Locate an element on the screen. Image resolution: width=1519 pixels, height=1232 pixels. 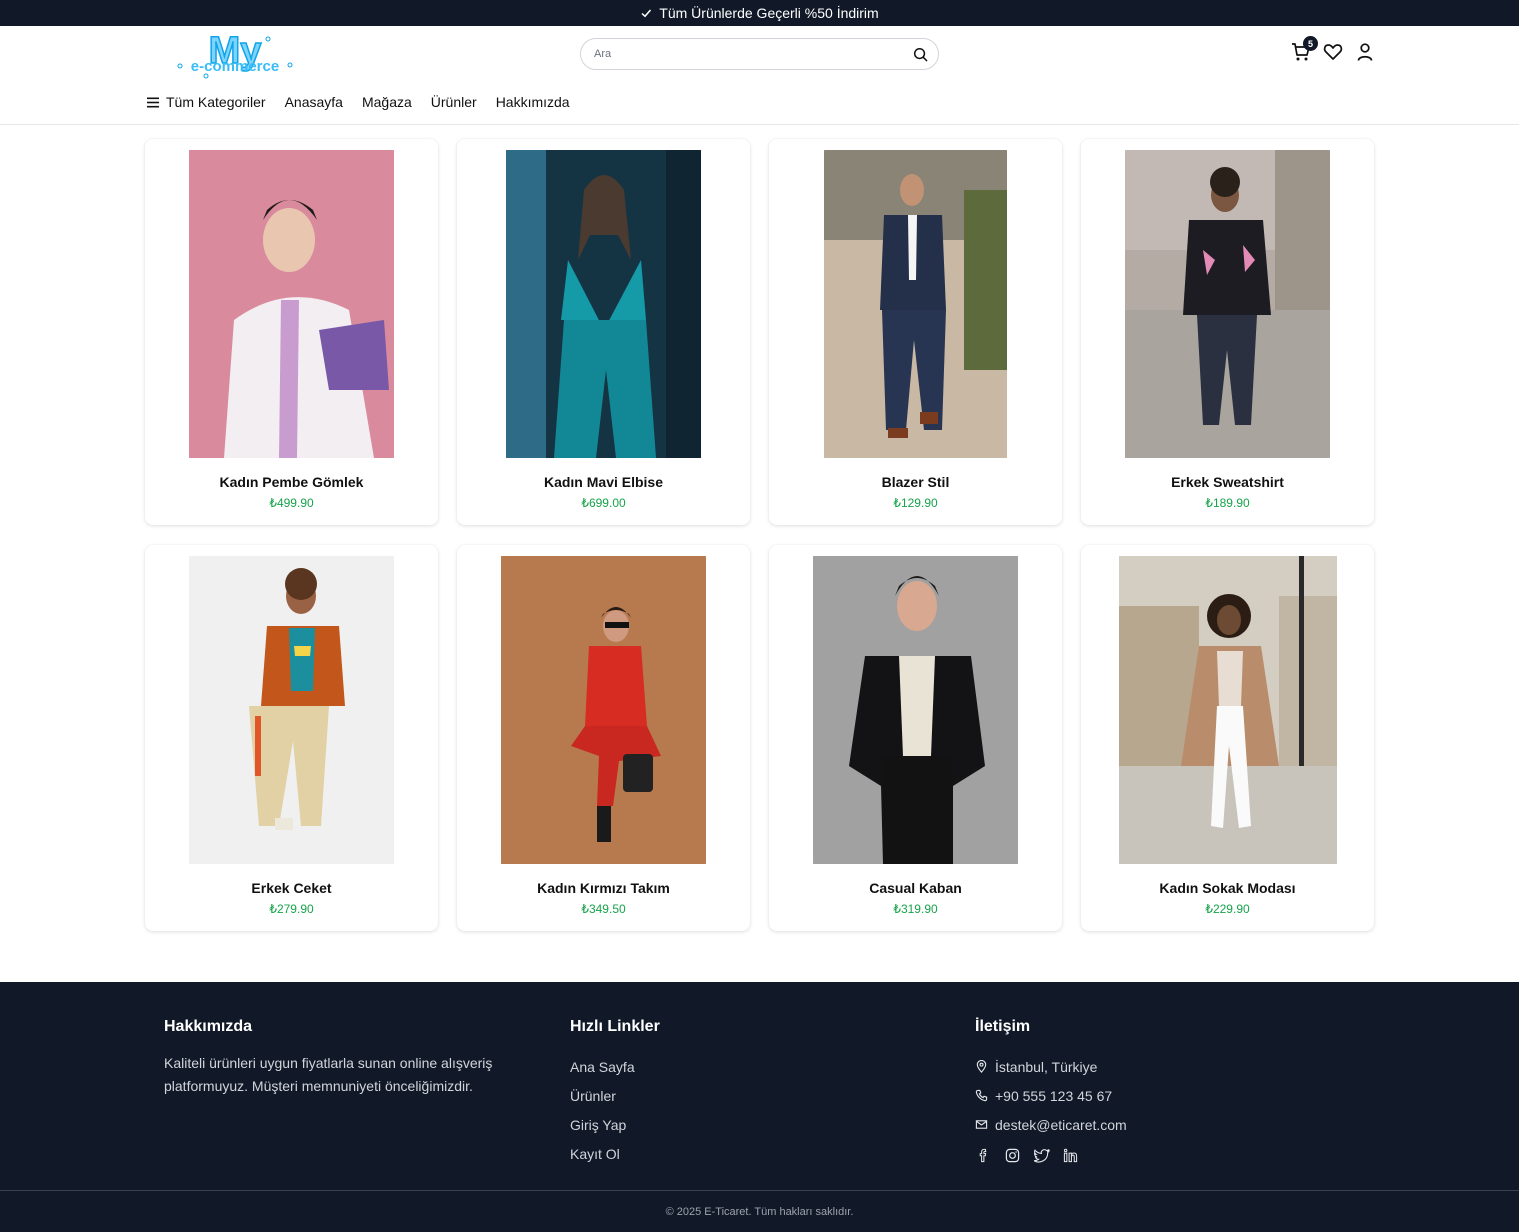
account-button is located at coordinates (1365, 52).